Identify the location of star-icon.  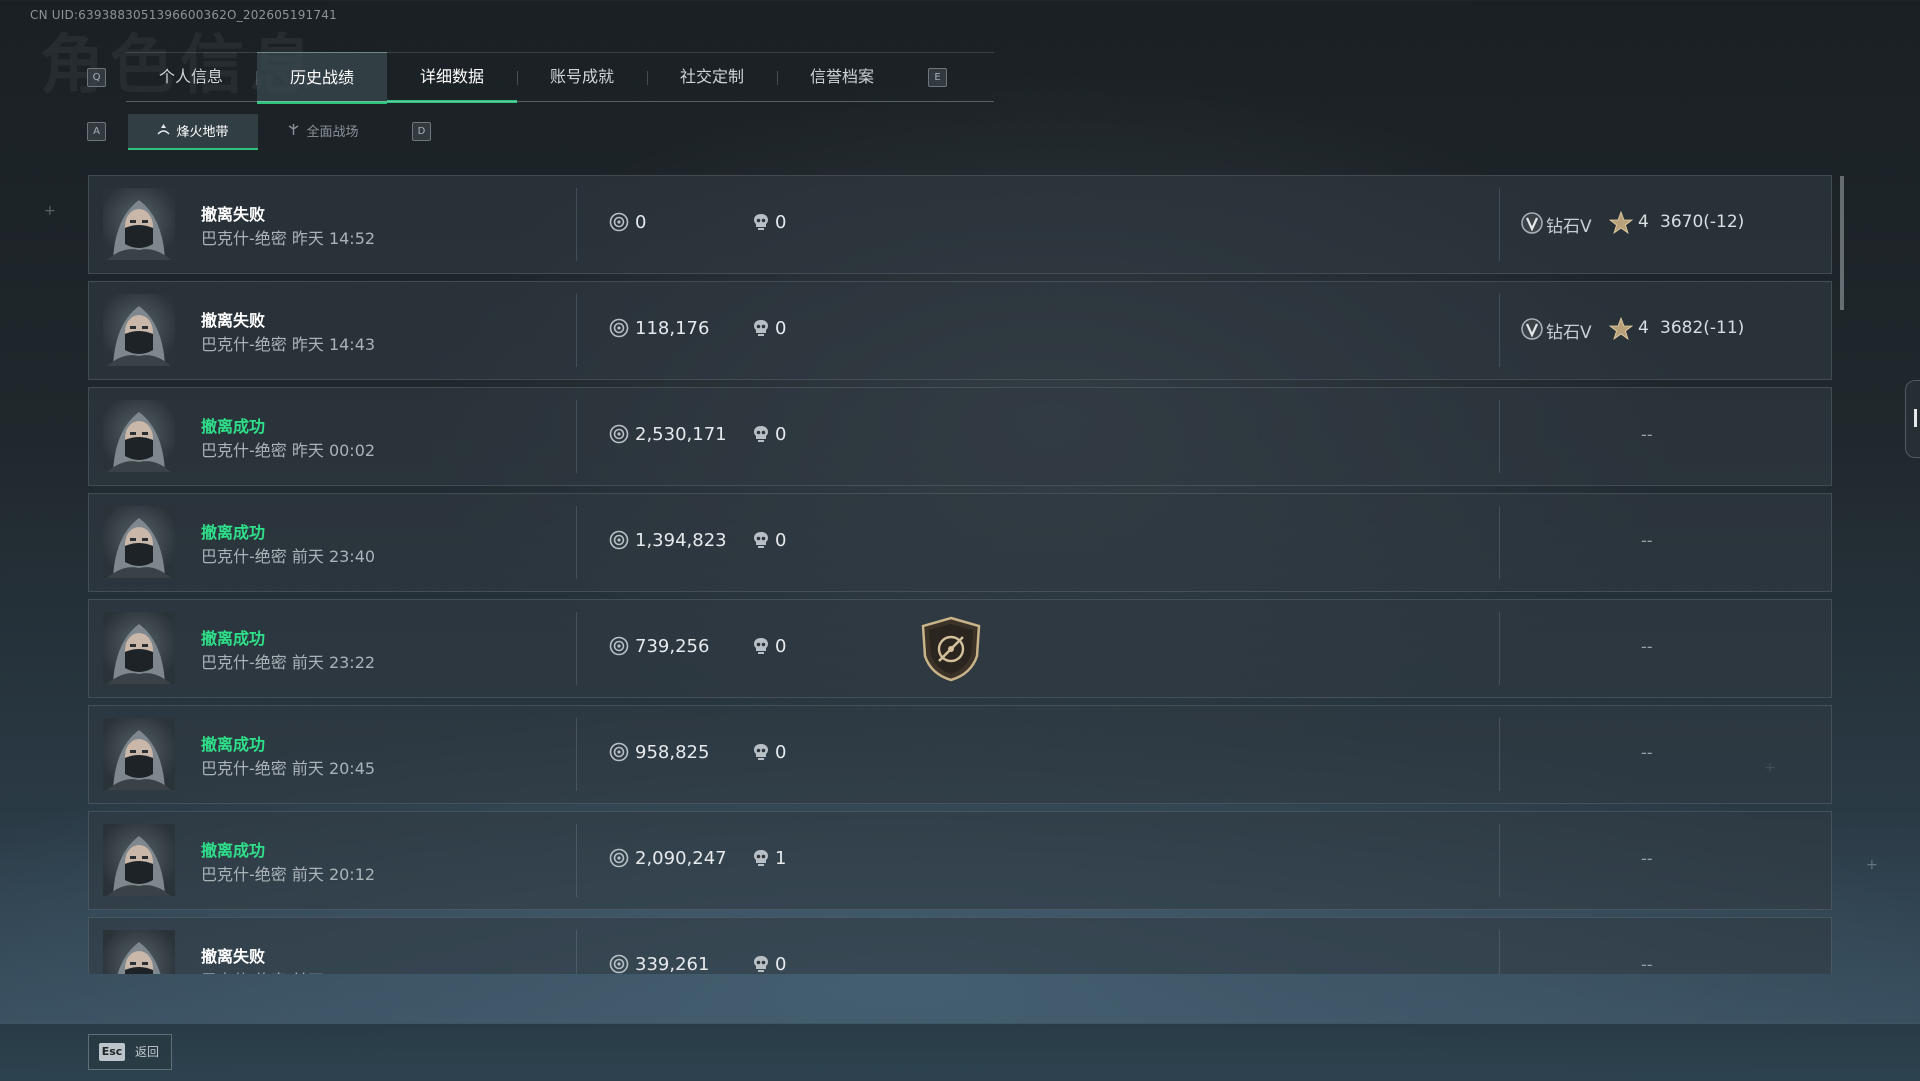
(1621, 222).